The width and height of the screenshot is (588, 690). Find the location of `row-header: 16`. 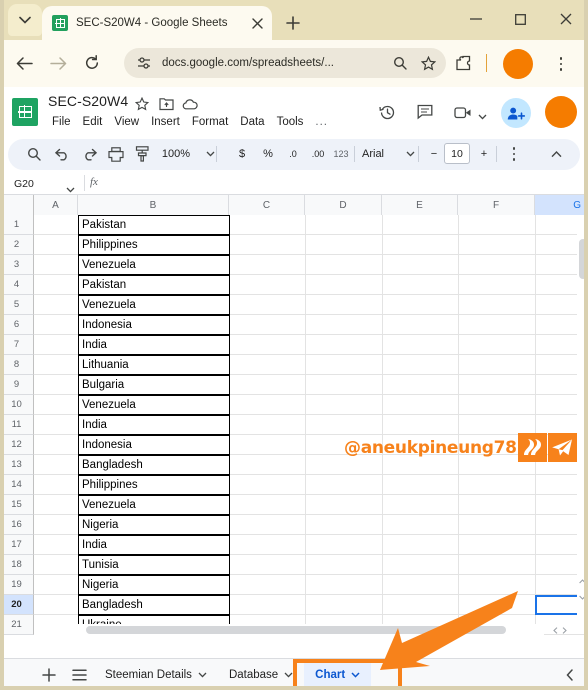

row-header: 16 is located at coordinates (17, 525).